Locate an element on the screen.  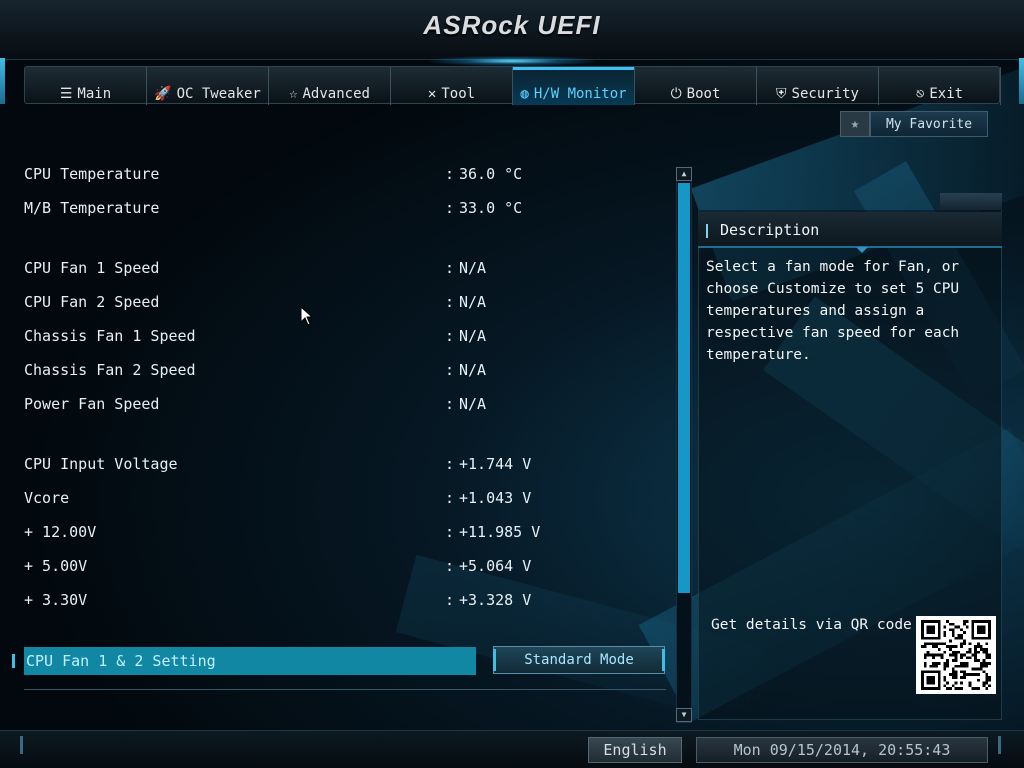
tab-security: ⛨ Security is located at coordinates (818, 86).